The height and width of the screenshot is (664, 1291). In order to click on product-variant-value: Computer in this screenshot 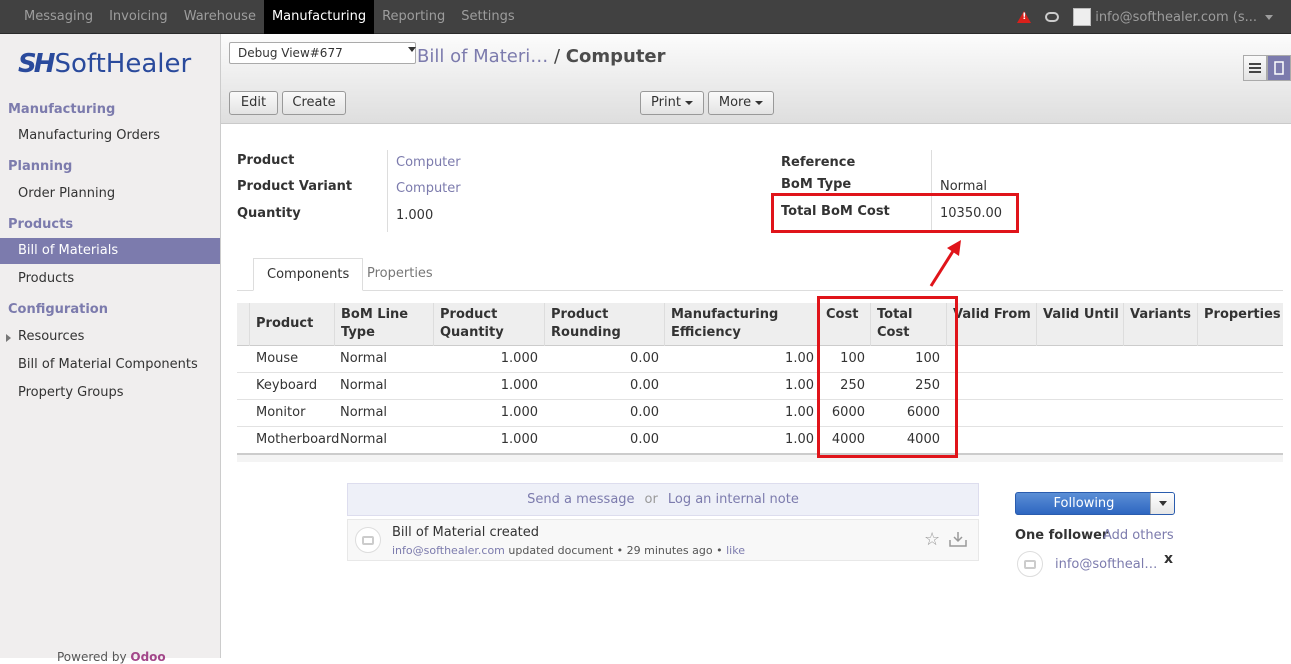, I will do `click(428, 188)`.